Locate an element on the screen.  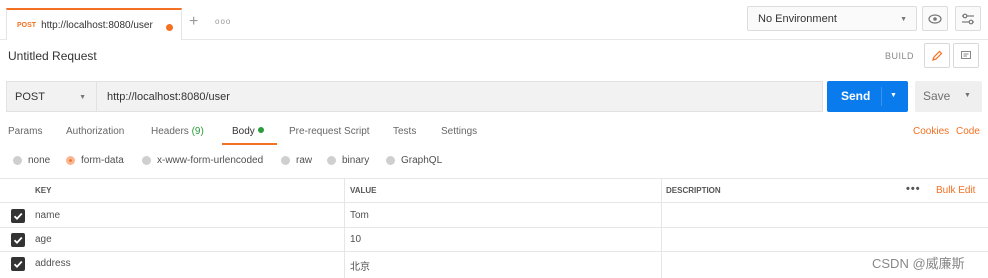
save-options-chevron-icon: ▼ is located at coordinates (967, 95).